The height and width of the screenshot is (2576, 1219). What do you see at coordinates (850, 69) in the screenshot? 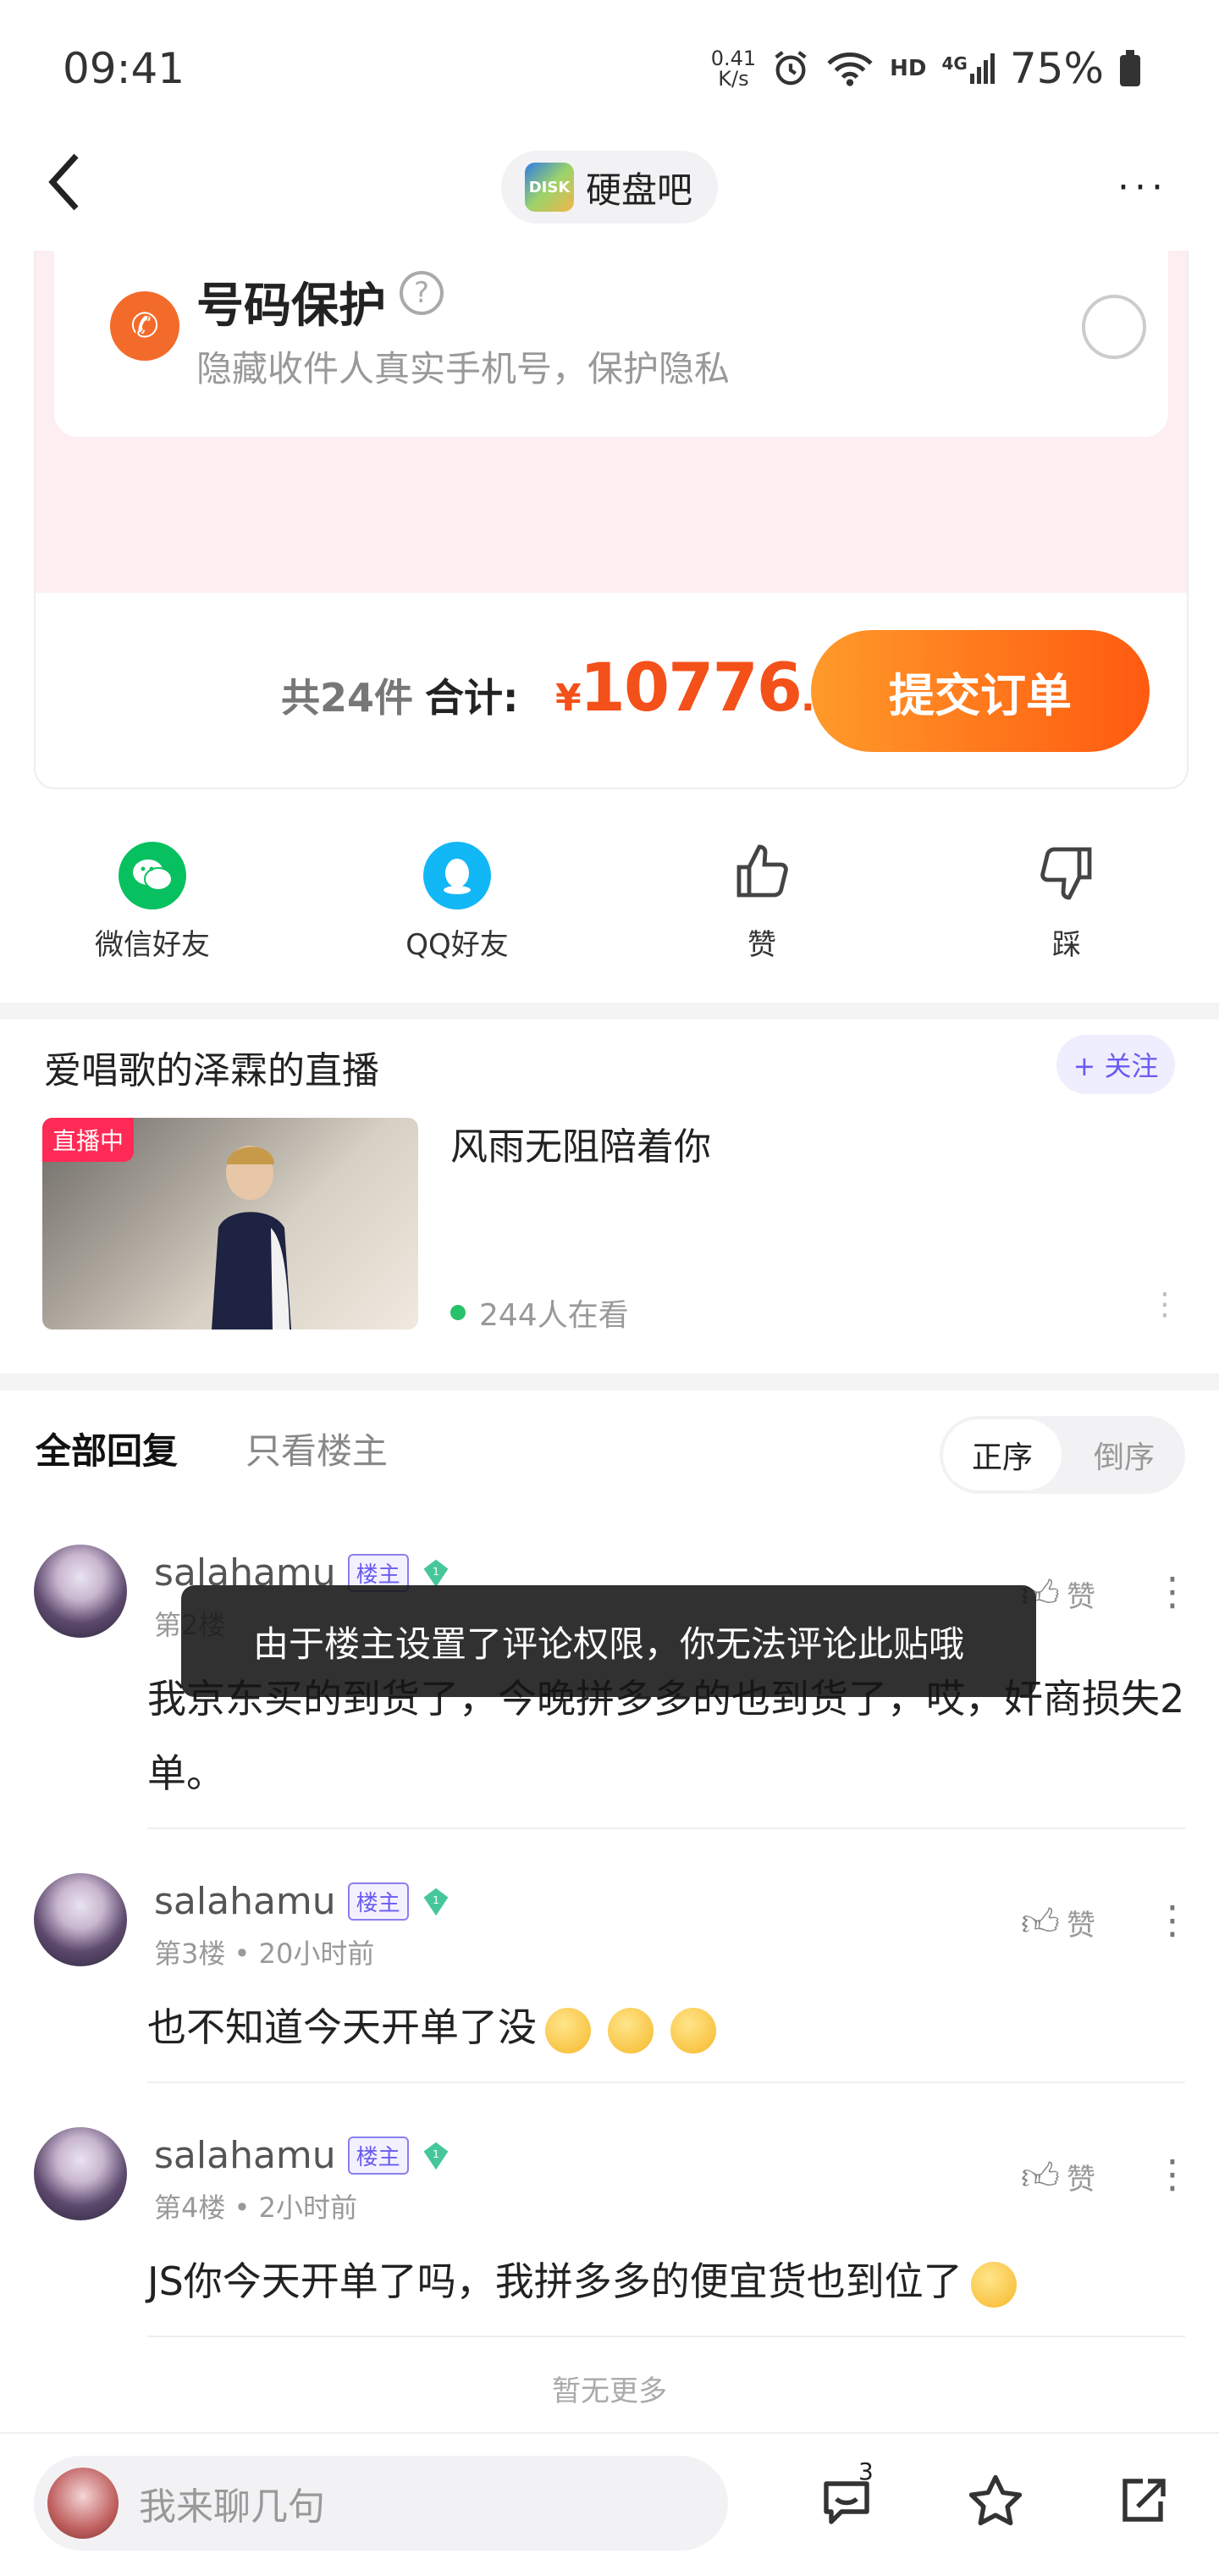
I see `wifi-icon` at bounding box center [850, 69].